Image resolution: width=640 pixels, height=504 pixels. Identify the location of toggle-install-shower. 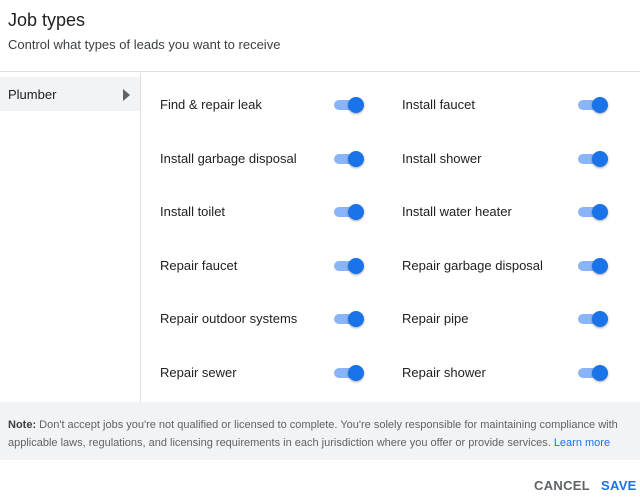
(593, 159).